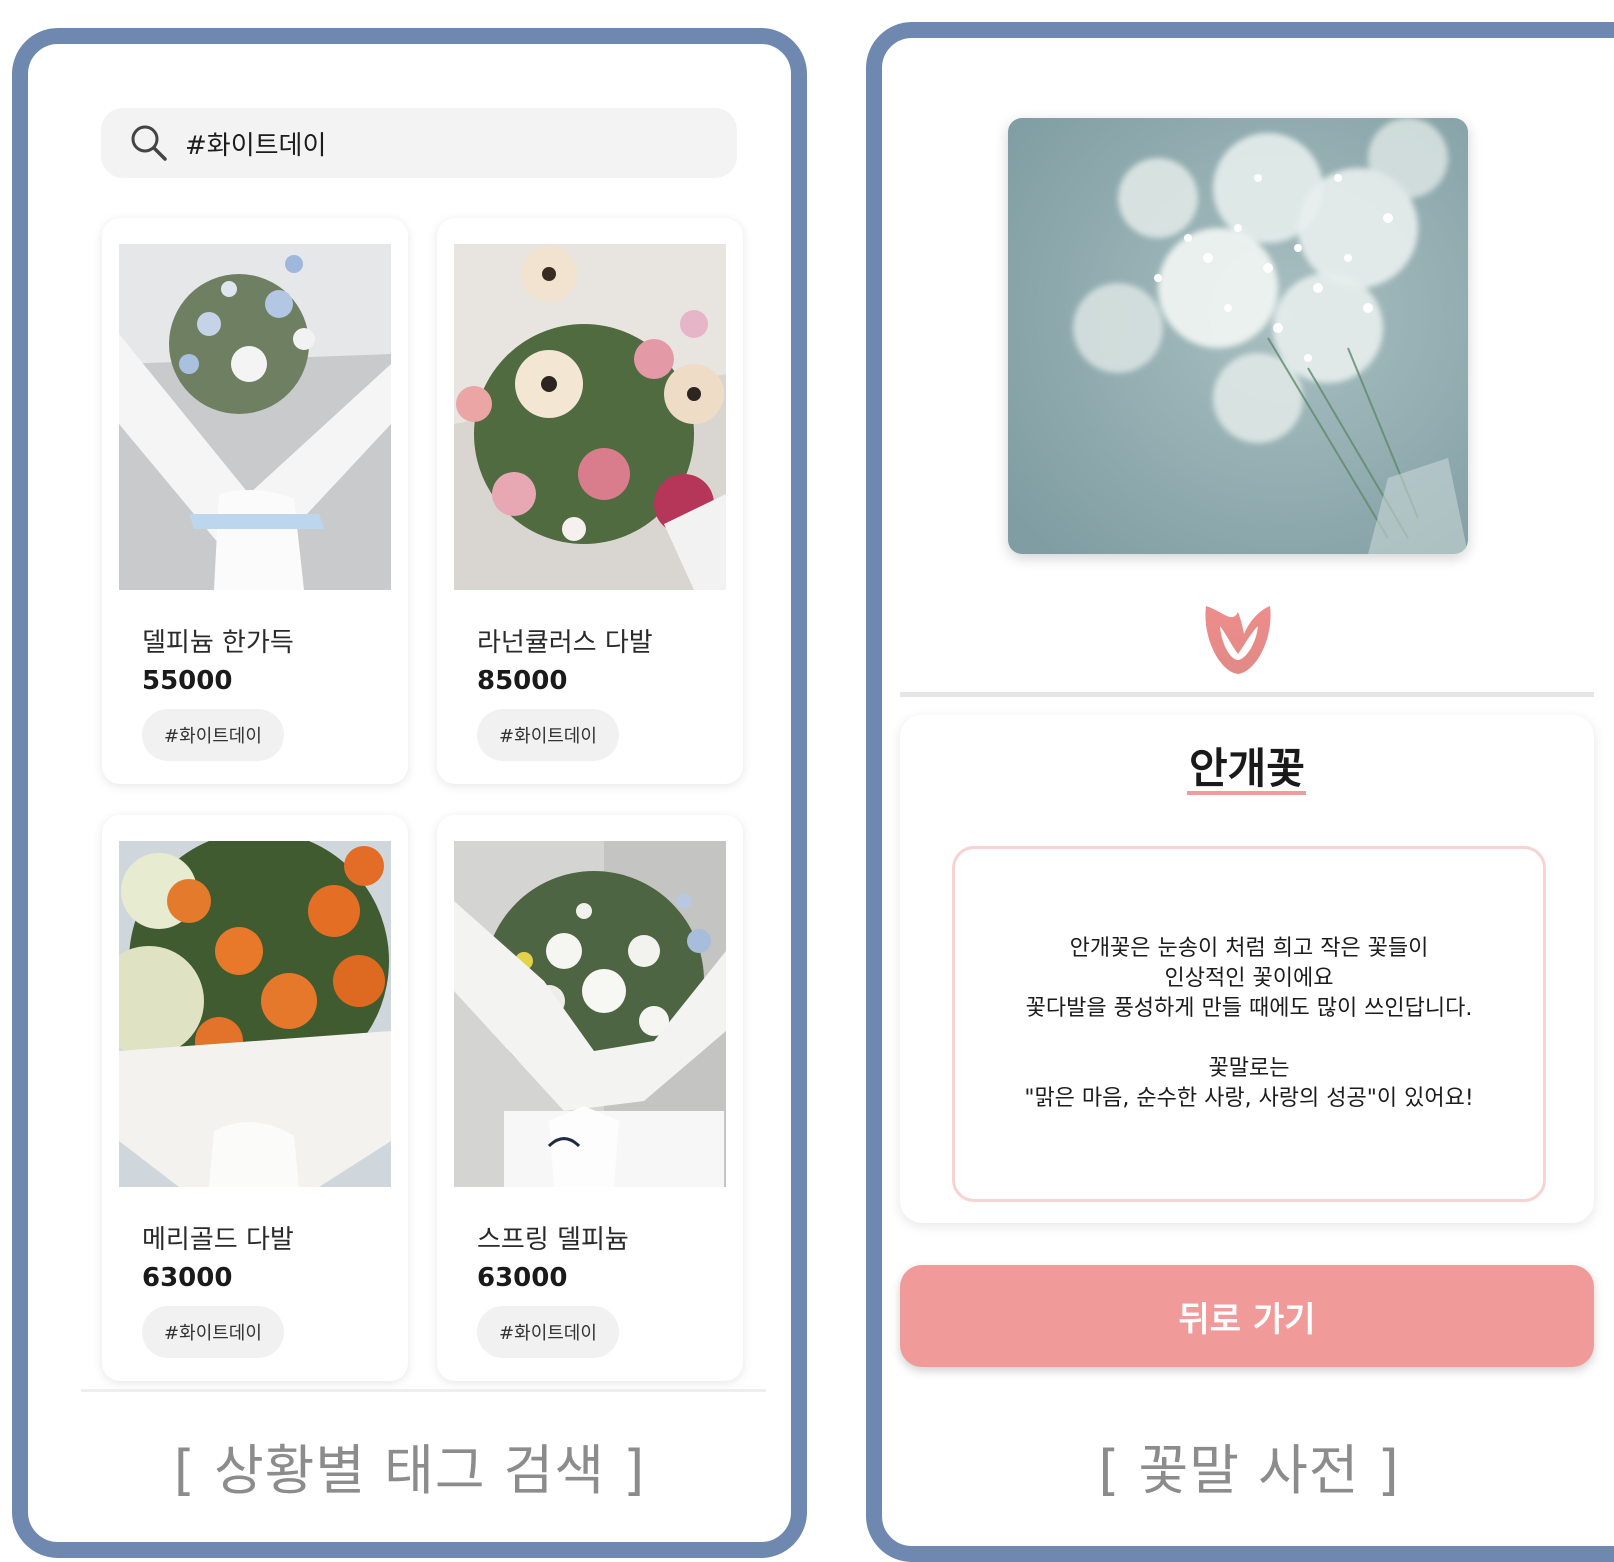  I want to click on meaning-line: 꽃다발을 풍성하게 만들 때에도 많이 쓰인답니다., so click(1249, 1008).